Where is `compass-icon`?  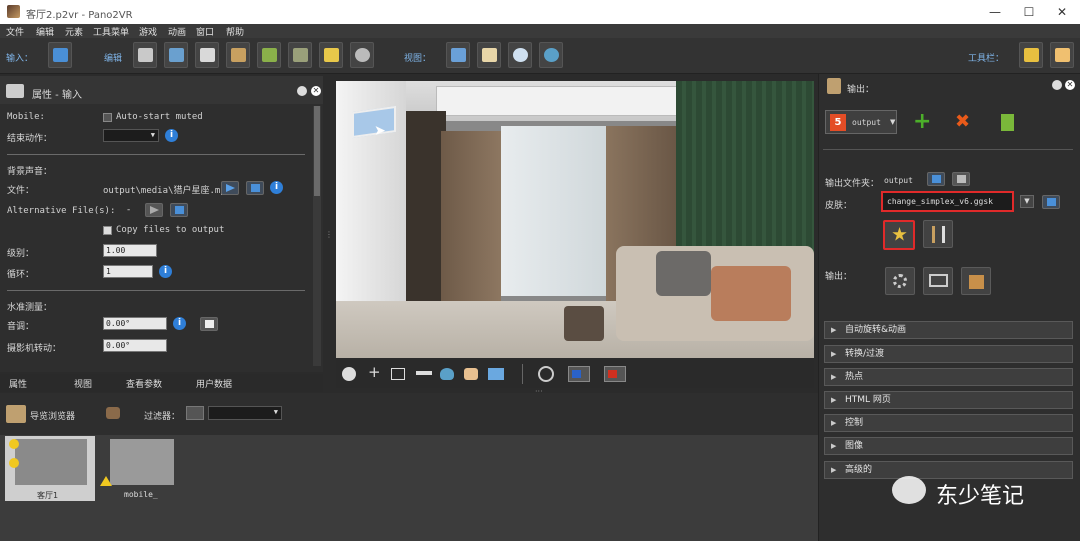 compass-icon is located at coordinates (349, 374).